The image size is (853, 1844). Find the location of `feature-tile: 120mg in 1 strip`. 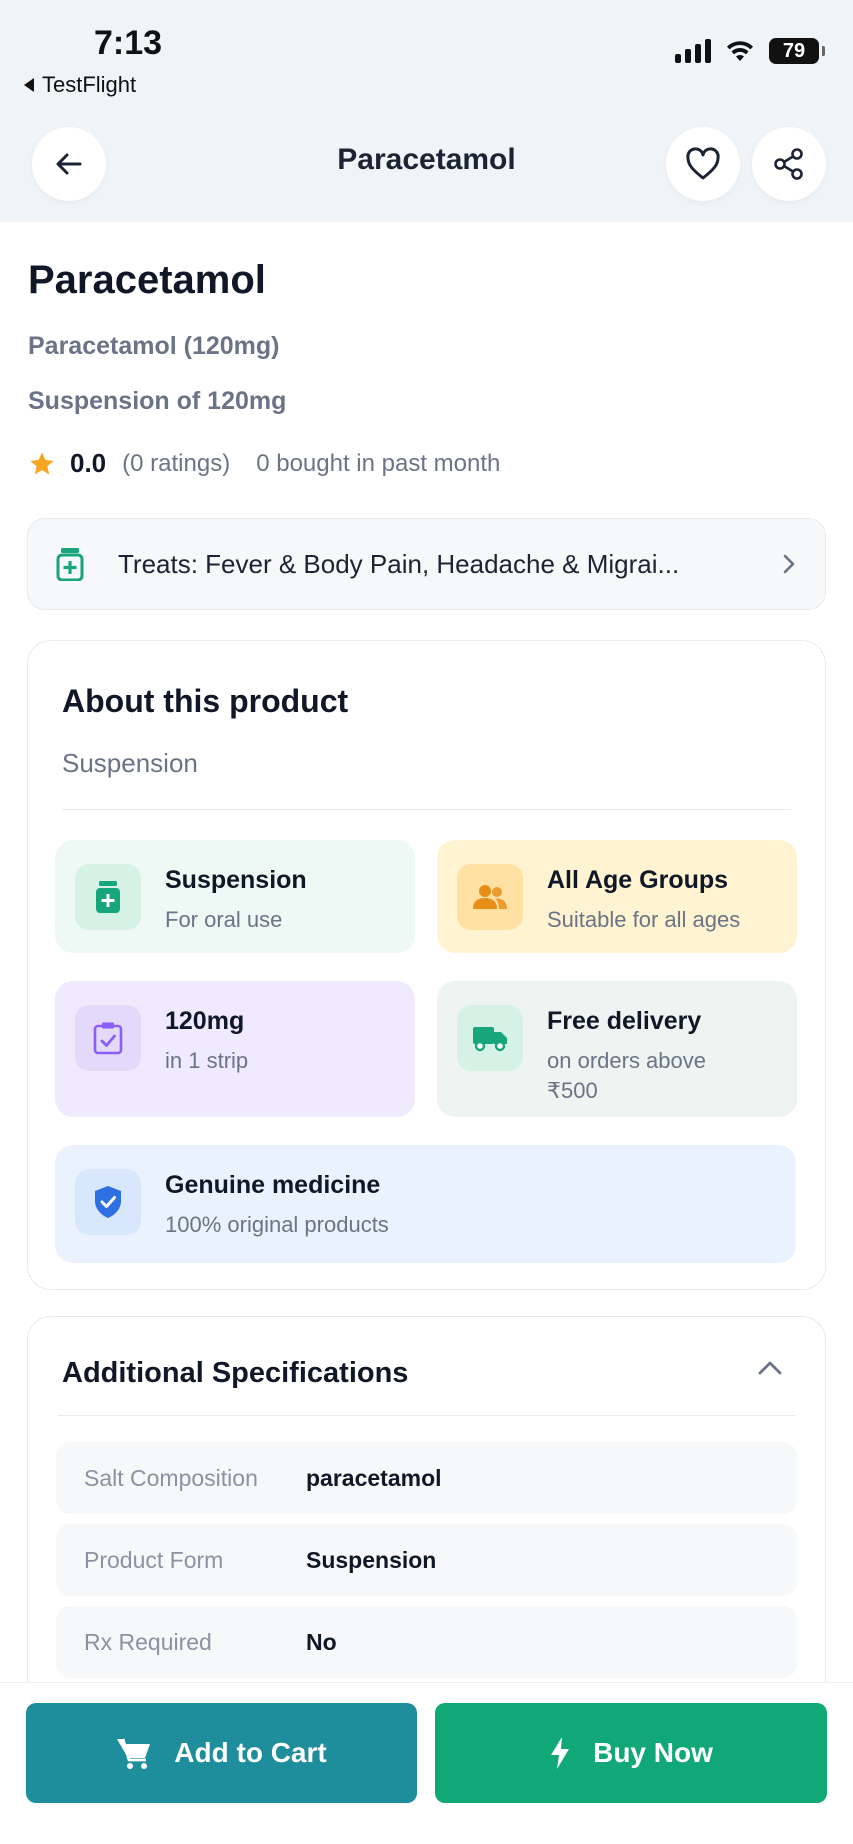

feature-tile: 120mg in 1 strip is located at coordinates (235, 1049).